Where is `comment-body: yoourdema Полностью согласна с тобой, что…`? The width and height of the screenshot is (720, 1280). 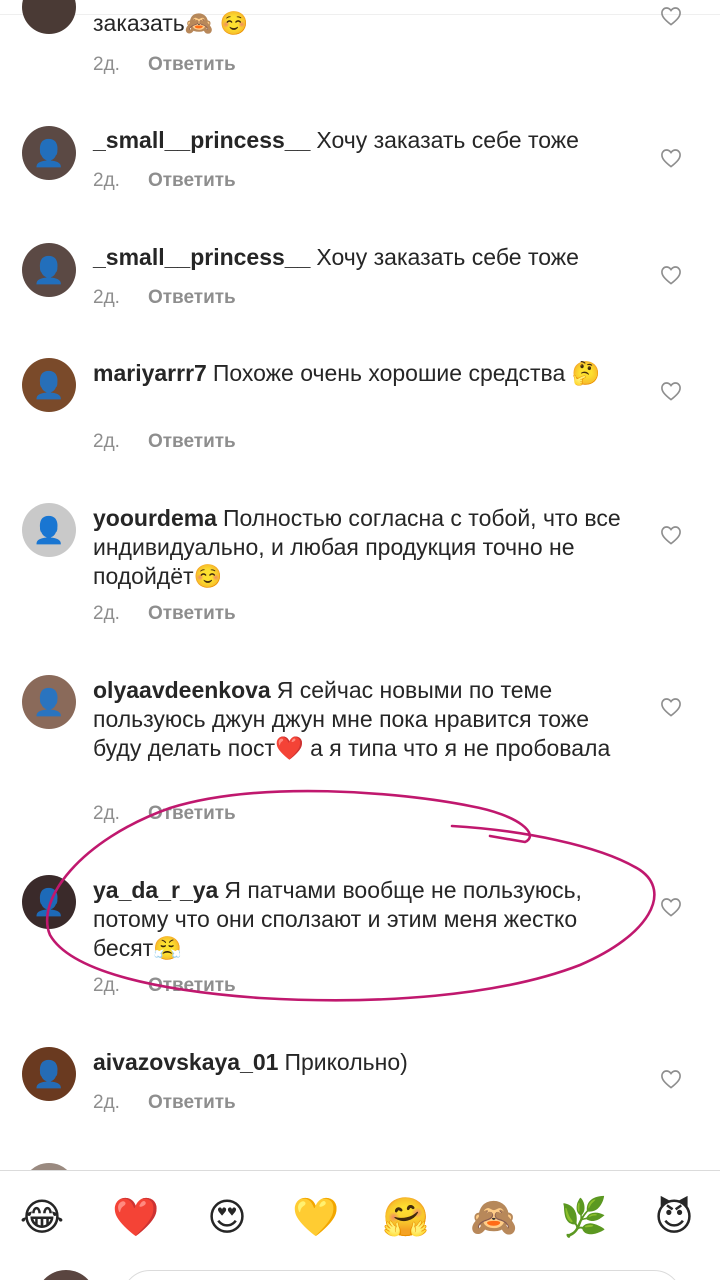
comment-body: yoourdema Полностью согласна с тобой, что… is located at coordinates (363, 547).